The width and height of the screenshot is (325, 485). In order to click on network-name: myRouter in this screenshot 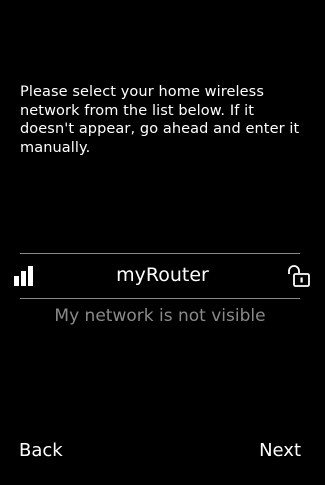, I will do `click(162, 275)`.